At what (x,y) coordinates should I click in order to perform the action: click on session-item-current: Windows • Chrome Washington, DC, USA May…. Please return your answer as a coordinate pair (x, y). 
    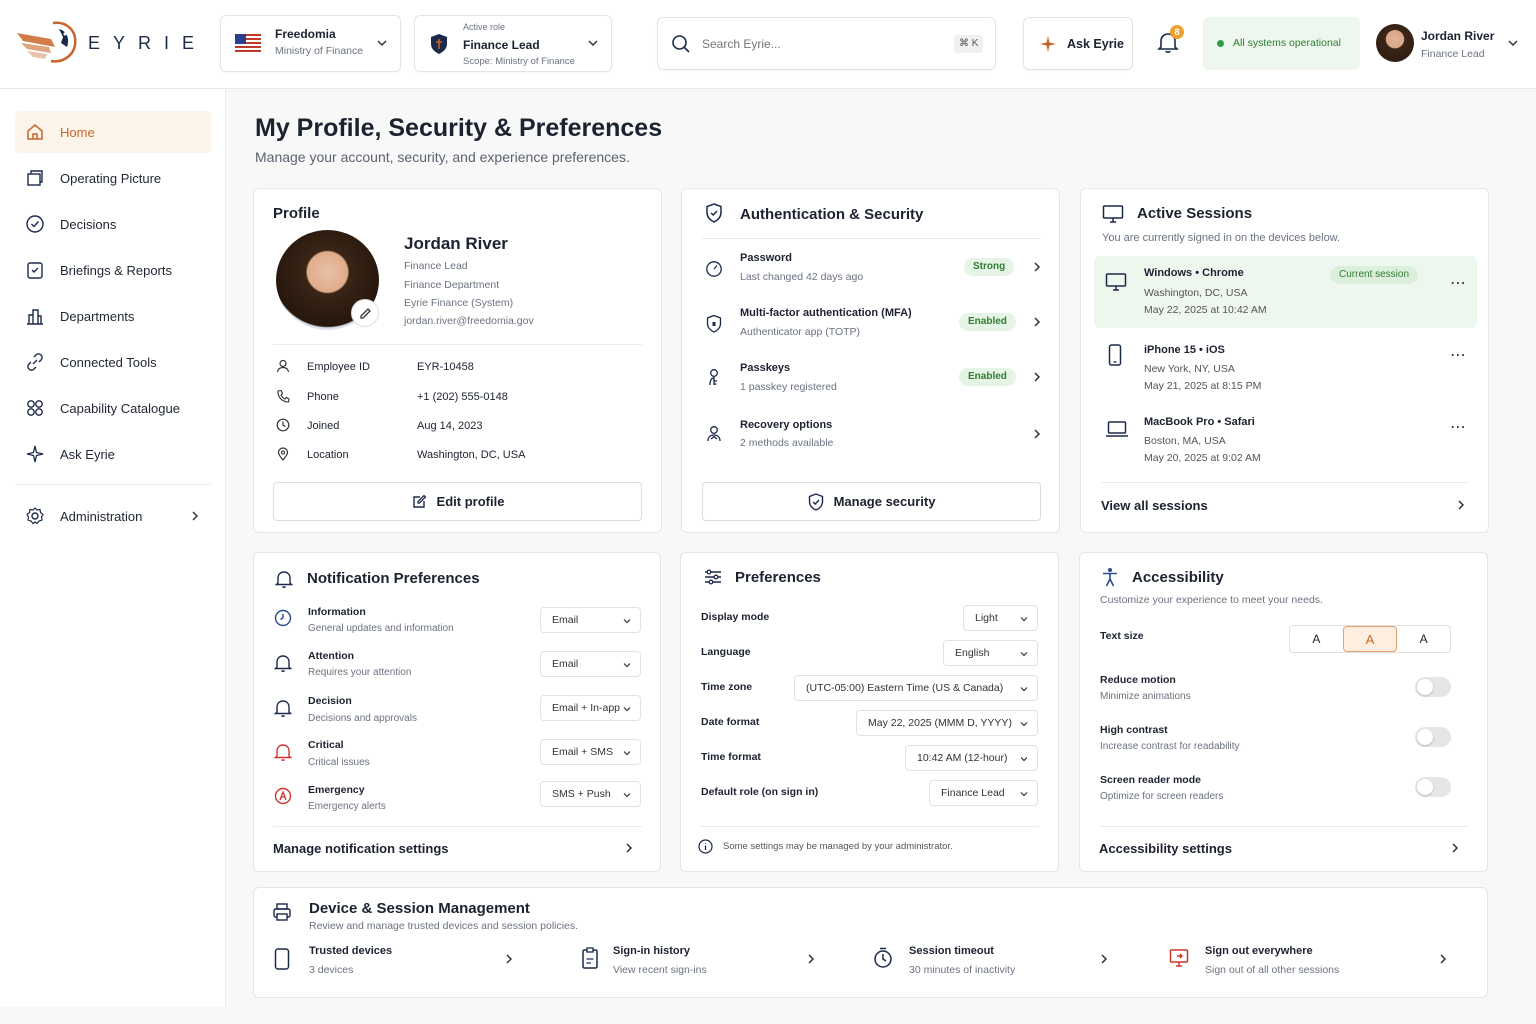
    Looking at the image, I should click on (1285, 292).